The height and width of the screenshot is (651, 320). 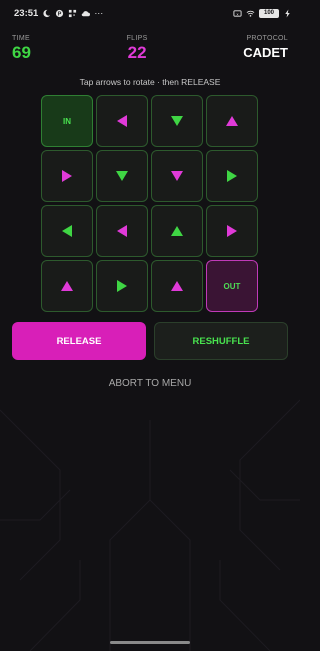 What do you see at coordinates (267, 38) in the screenshot?
I see `protocol-label: PROTOCOL` at bounding box center [267, 38].